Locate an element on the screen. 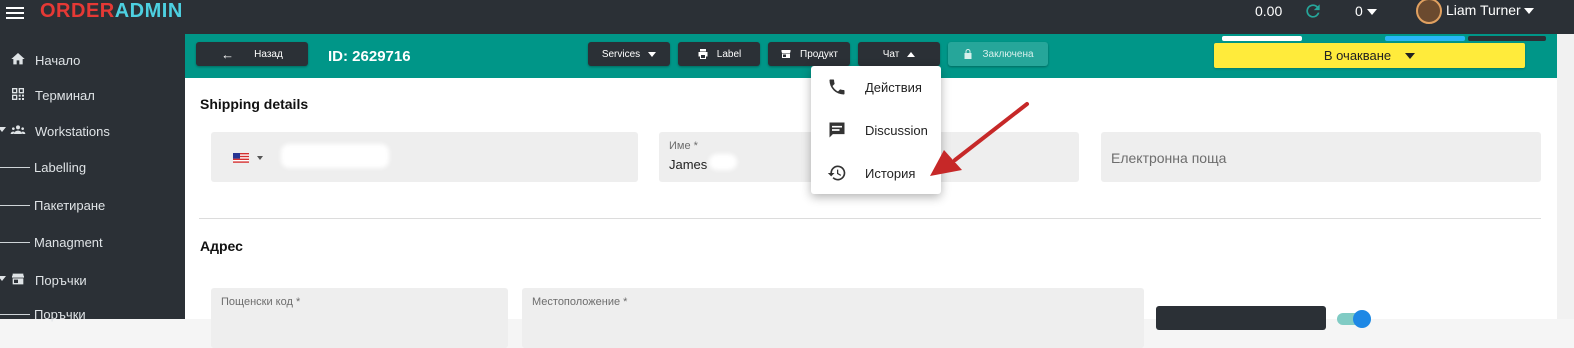  address-toggle is located at coordinates (1354, 319).